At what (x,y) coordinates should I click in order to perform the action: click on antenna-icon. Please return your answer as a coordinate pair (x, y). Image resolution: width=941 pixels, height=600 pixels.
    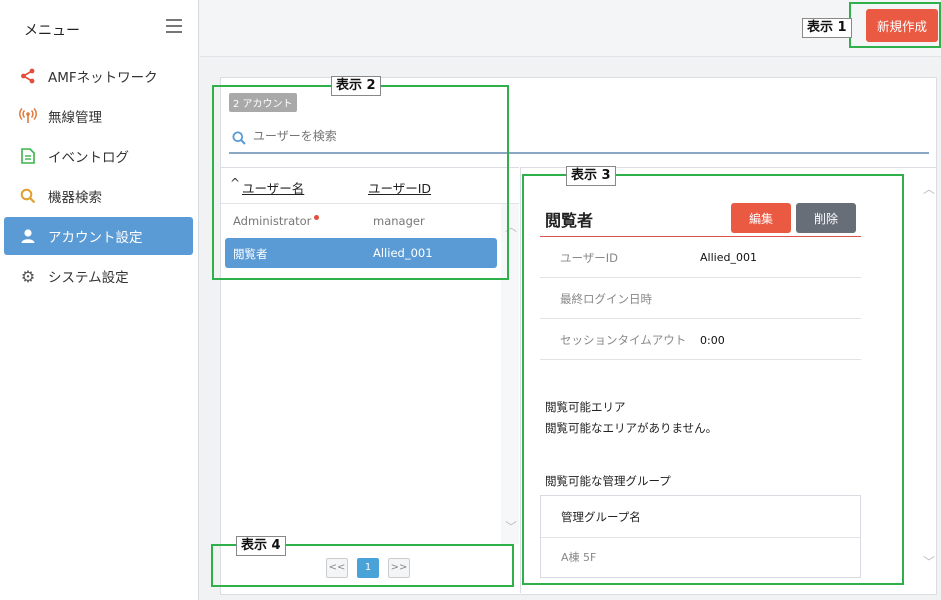
    Looking at the image, I should click on (28, 116).